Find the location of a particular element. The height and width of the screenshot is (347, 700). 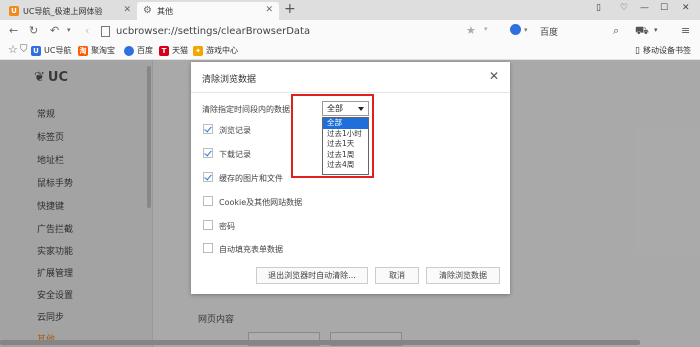

search-input: 百度 is located at coordinates (571, 31).